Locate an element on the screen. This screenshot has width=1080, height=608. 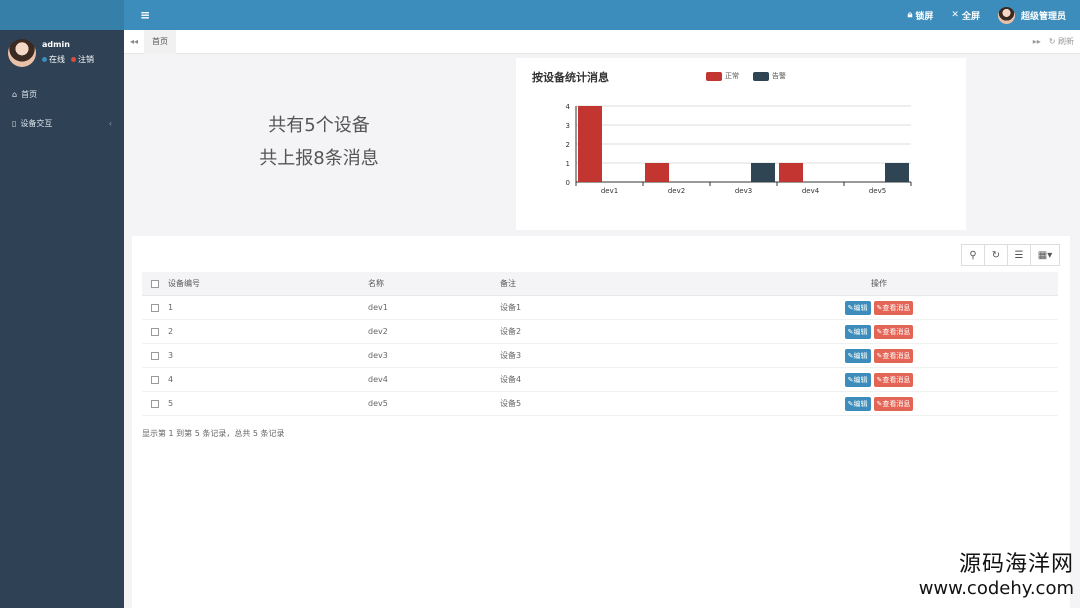
y-tick-label: 1 is located at coordinates (568, 164).